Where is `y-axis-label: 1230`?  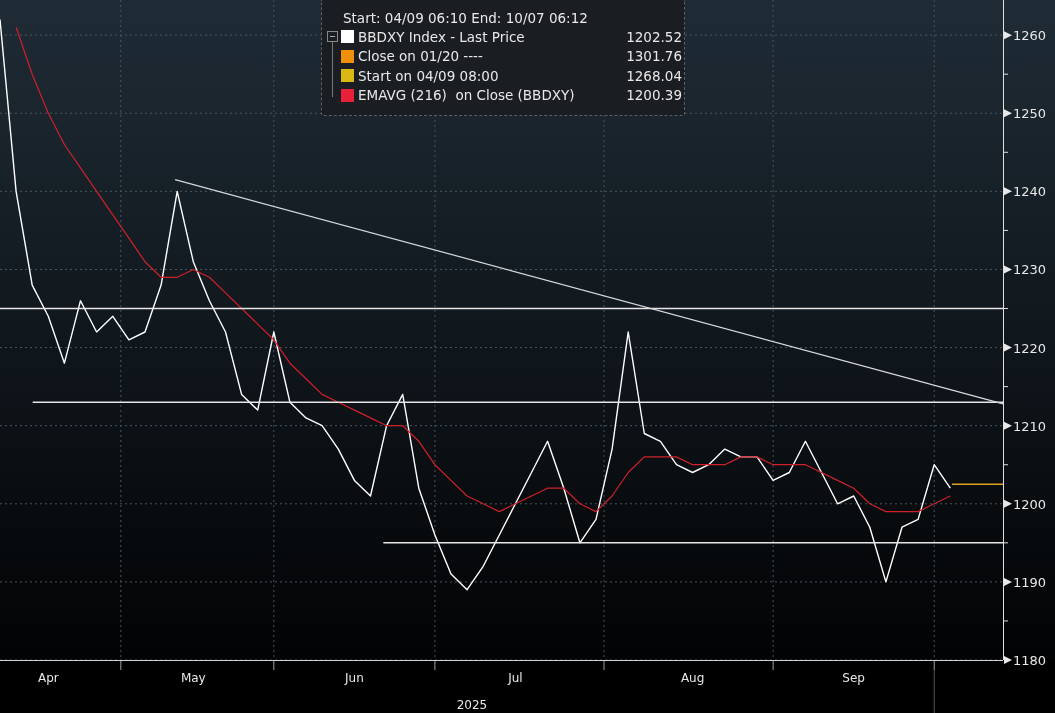
y-axis-label: 1230 is located at coordinates (1030, 270).